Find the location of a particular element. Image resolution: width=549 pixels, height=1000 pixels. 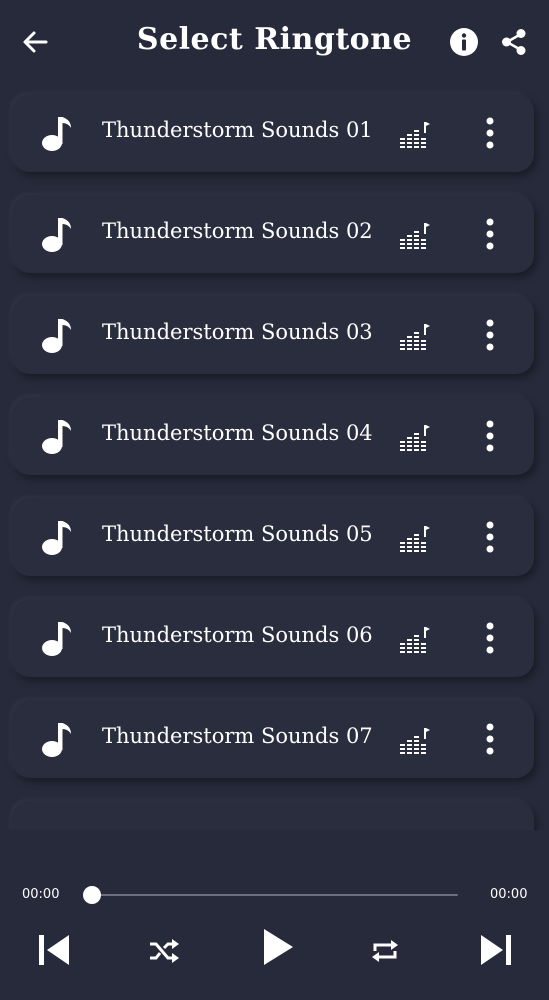

repeat-icon is located at coordinates (385, 951).